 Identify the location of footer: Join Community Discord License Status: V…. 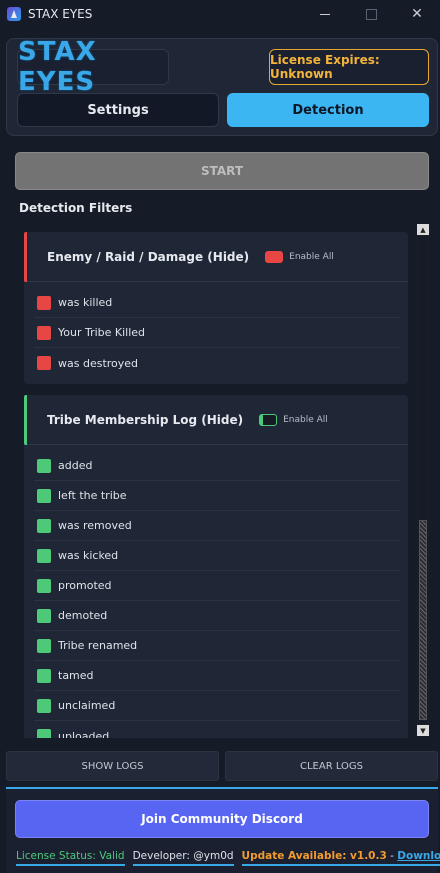
(223, 830).